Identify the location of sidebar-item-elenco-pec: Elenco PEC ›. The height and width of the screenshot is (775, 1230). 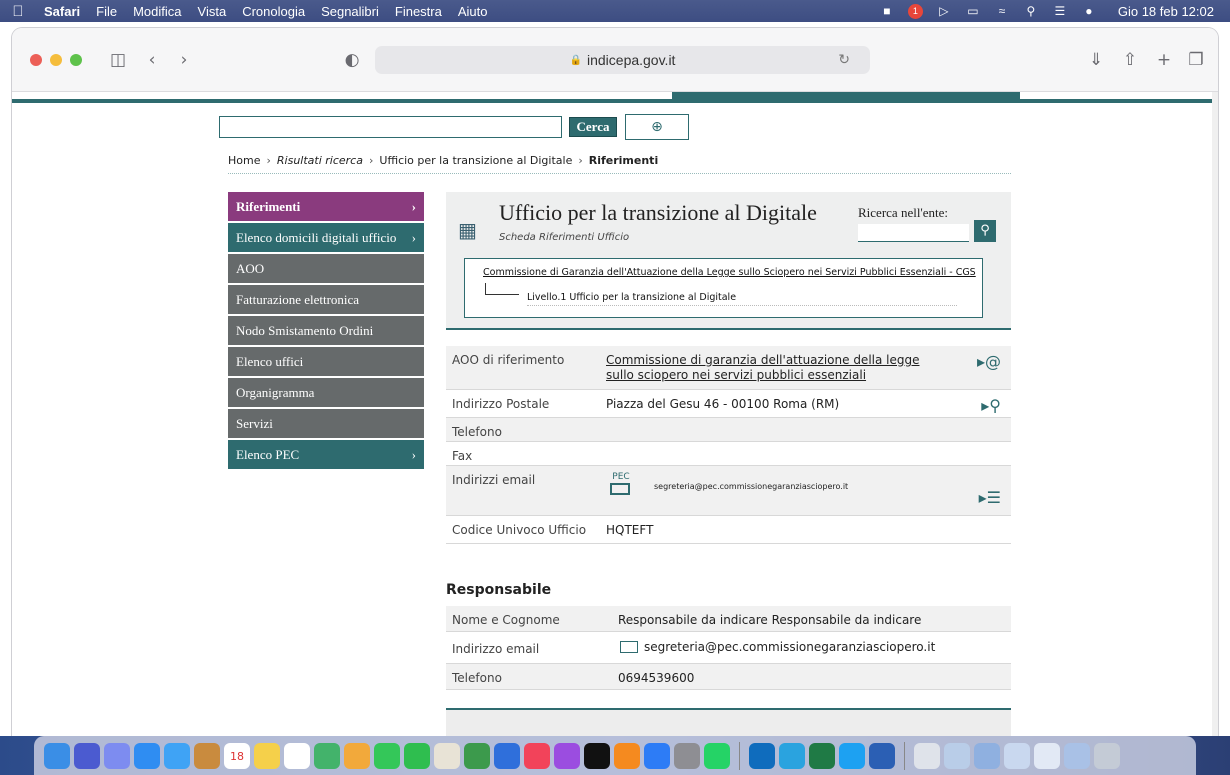
(326, 455).